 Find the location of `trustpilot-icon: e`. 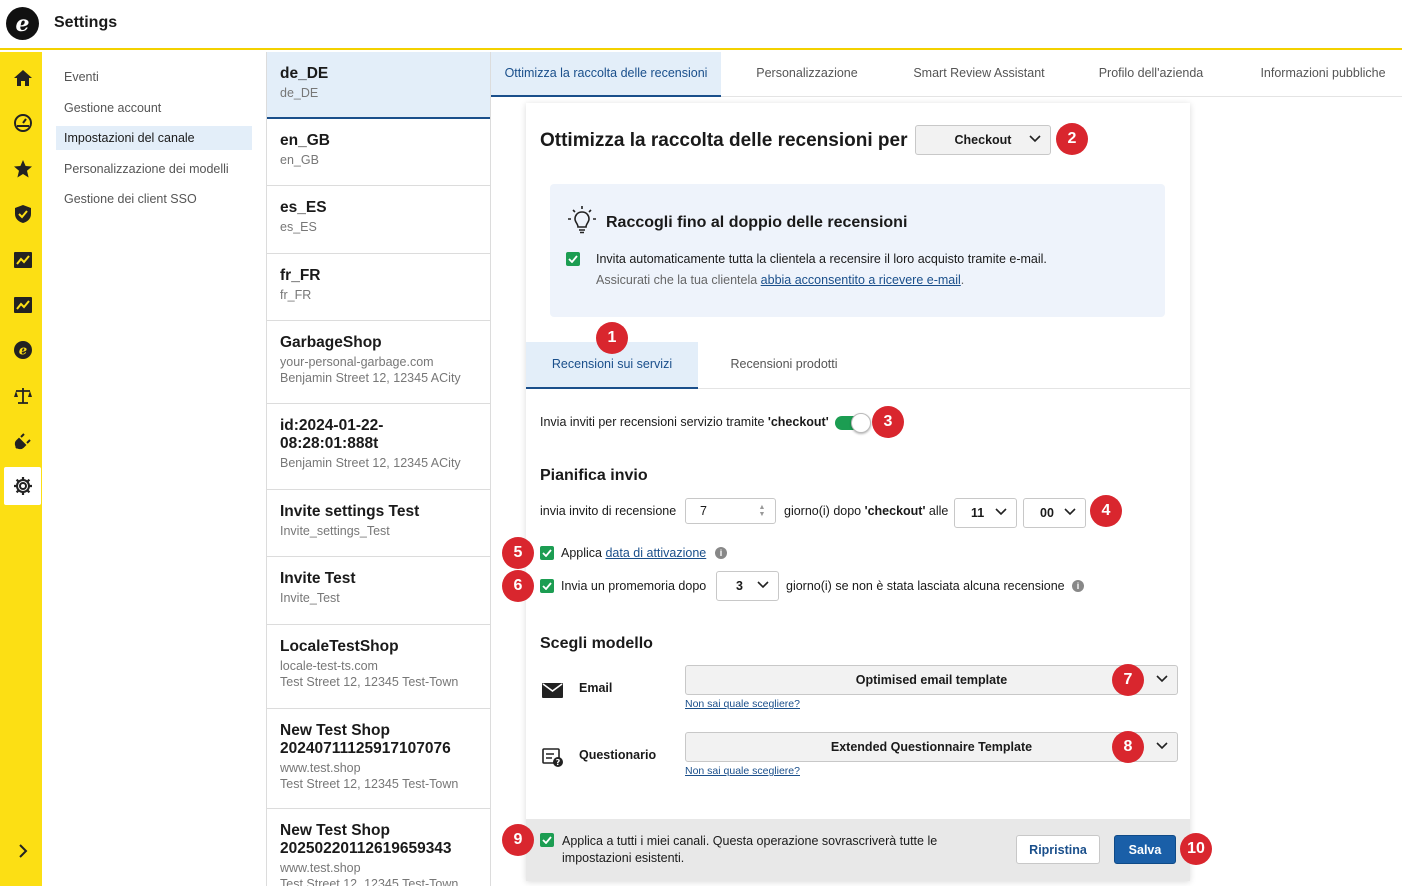

trustpilot-icon: e is located at coordinates (22, 350).